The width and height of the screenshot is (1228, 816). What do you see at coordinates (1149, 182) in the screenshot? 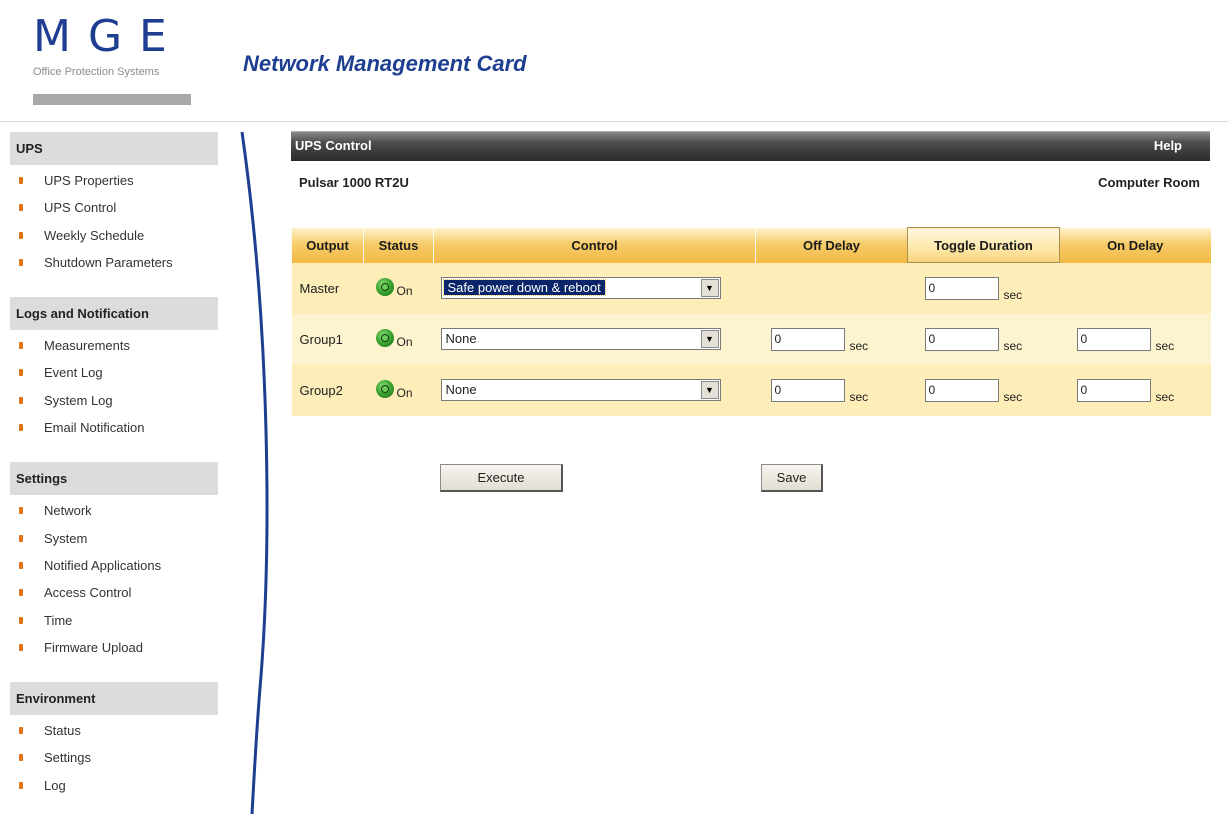
I see `ups-location: Computer Room` at bounding box center [1149, 182].